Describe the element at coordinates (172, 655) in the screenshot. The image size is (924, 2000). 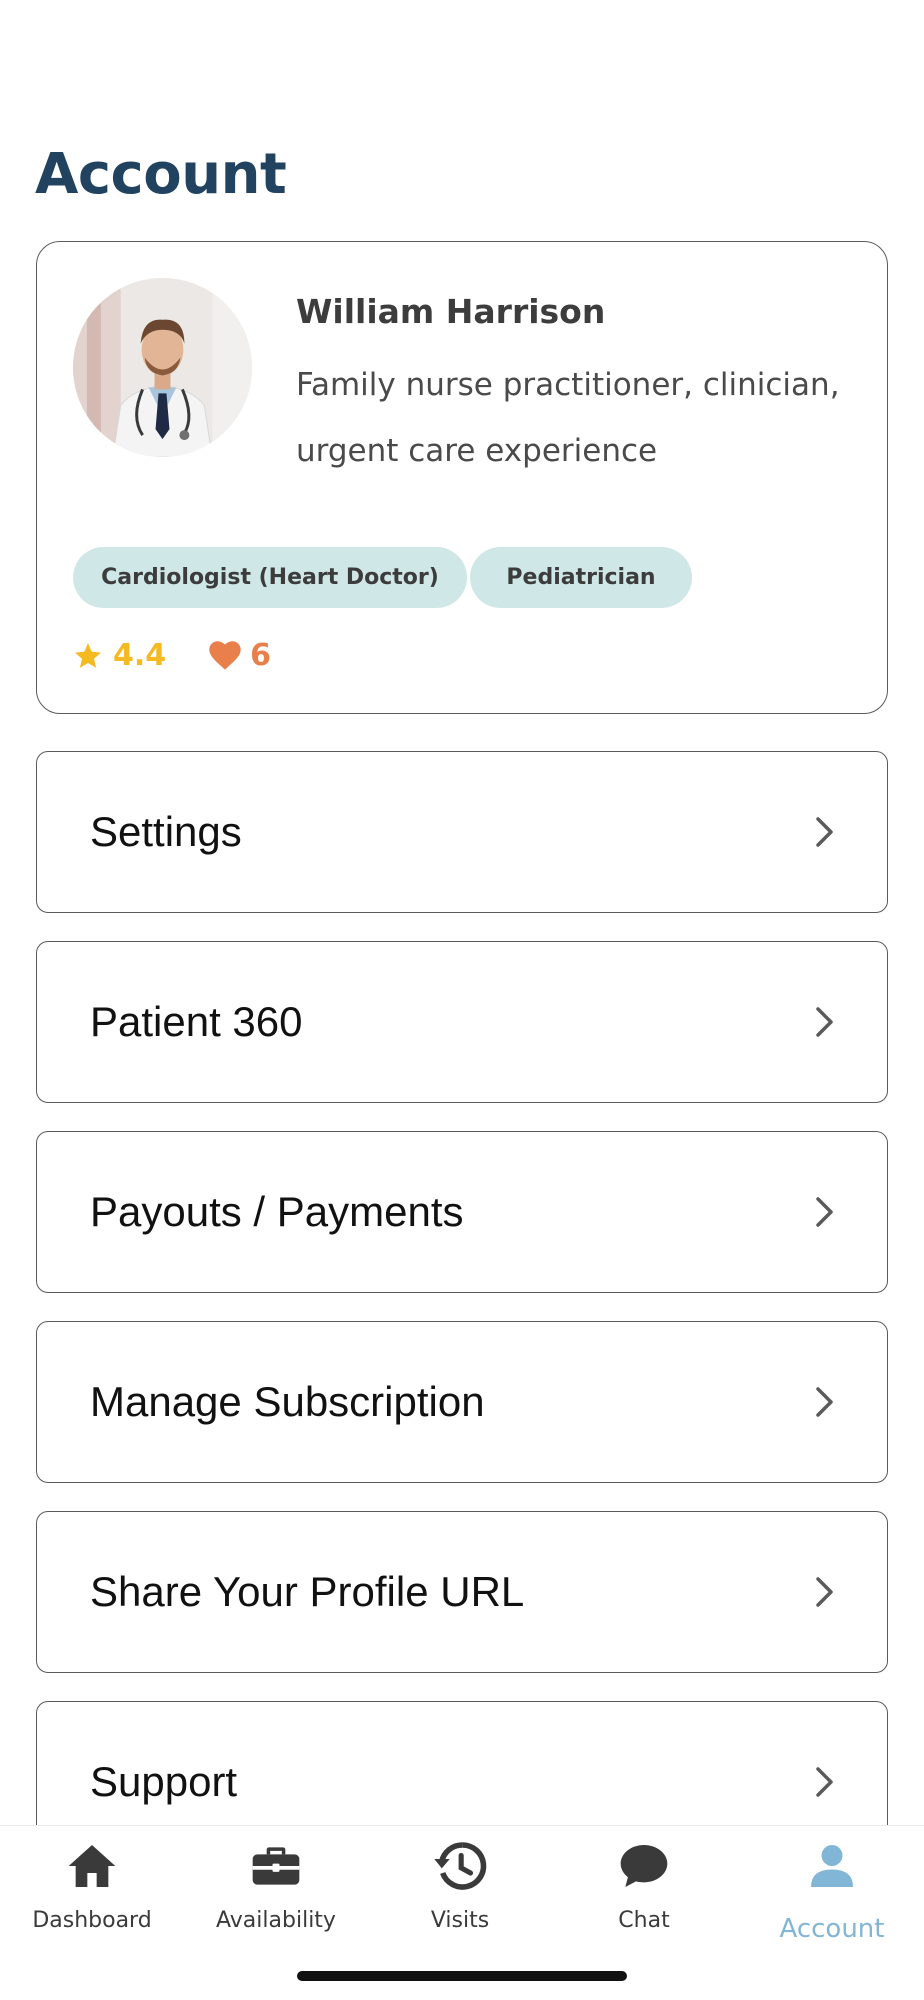
I see `profile-stats: 4.4 6` at that location.